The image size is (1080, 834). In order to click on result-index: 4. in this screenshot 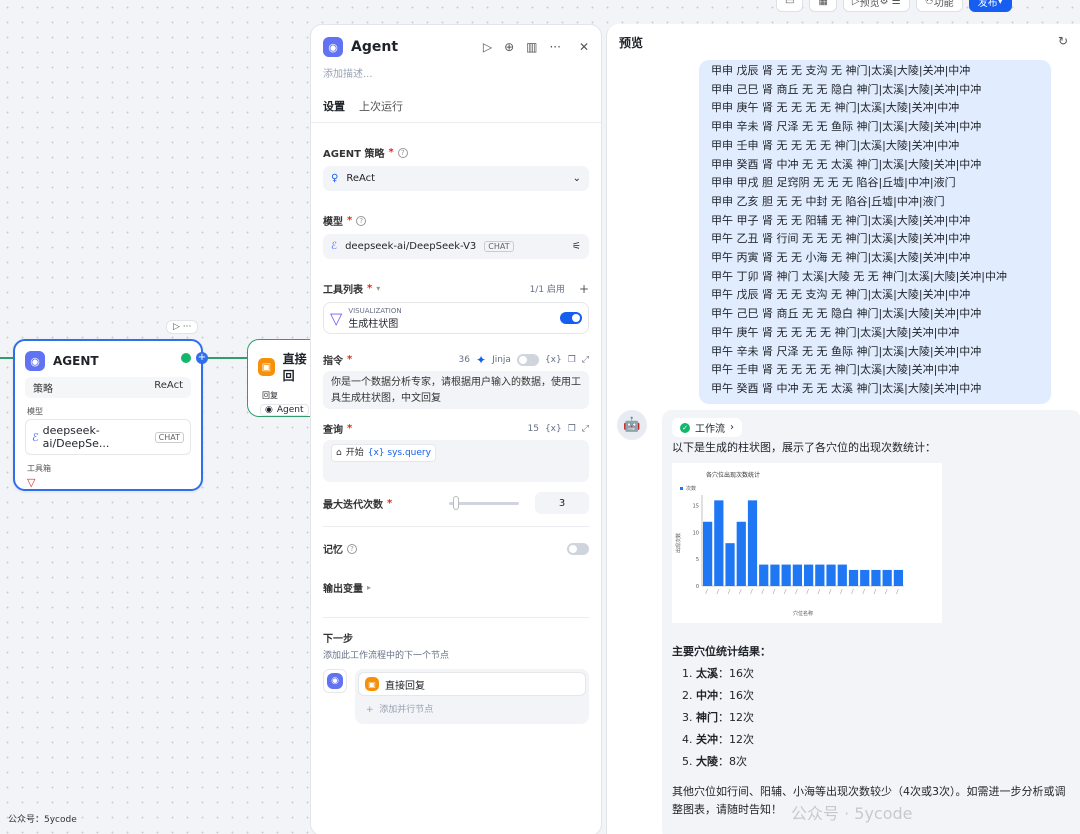, I will do `click(689, 739)`.